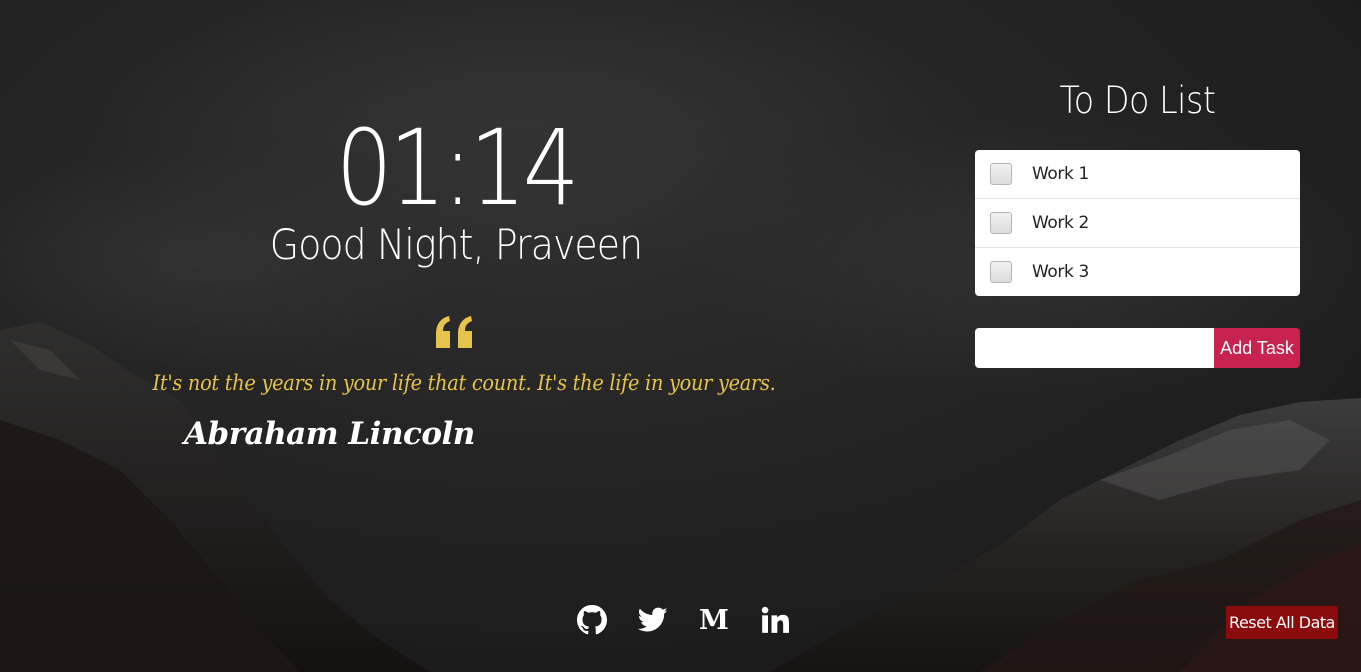 The width and height of the screenshot is (1361, 672). I want to click on todo-label: Work 2, so click(1060, 223).